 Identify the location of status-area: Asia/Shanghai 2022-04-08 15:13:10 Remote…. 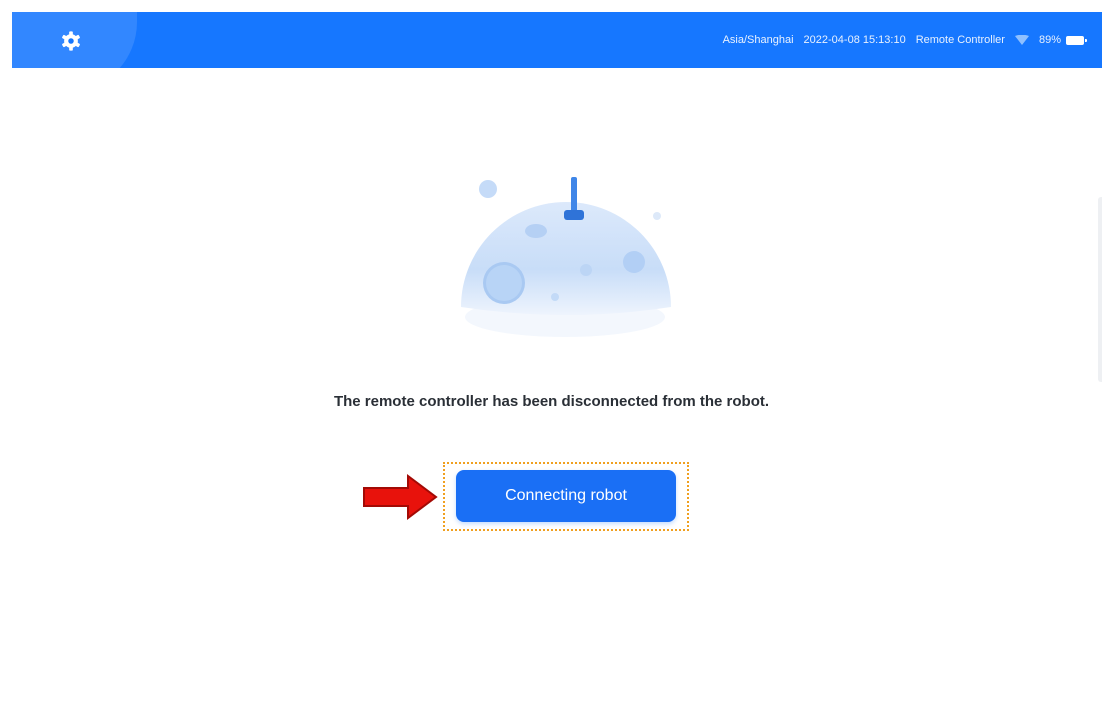
(904, 40).